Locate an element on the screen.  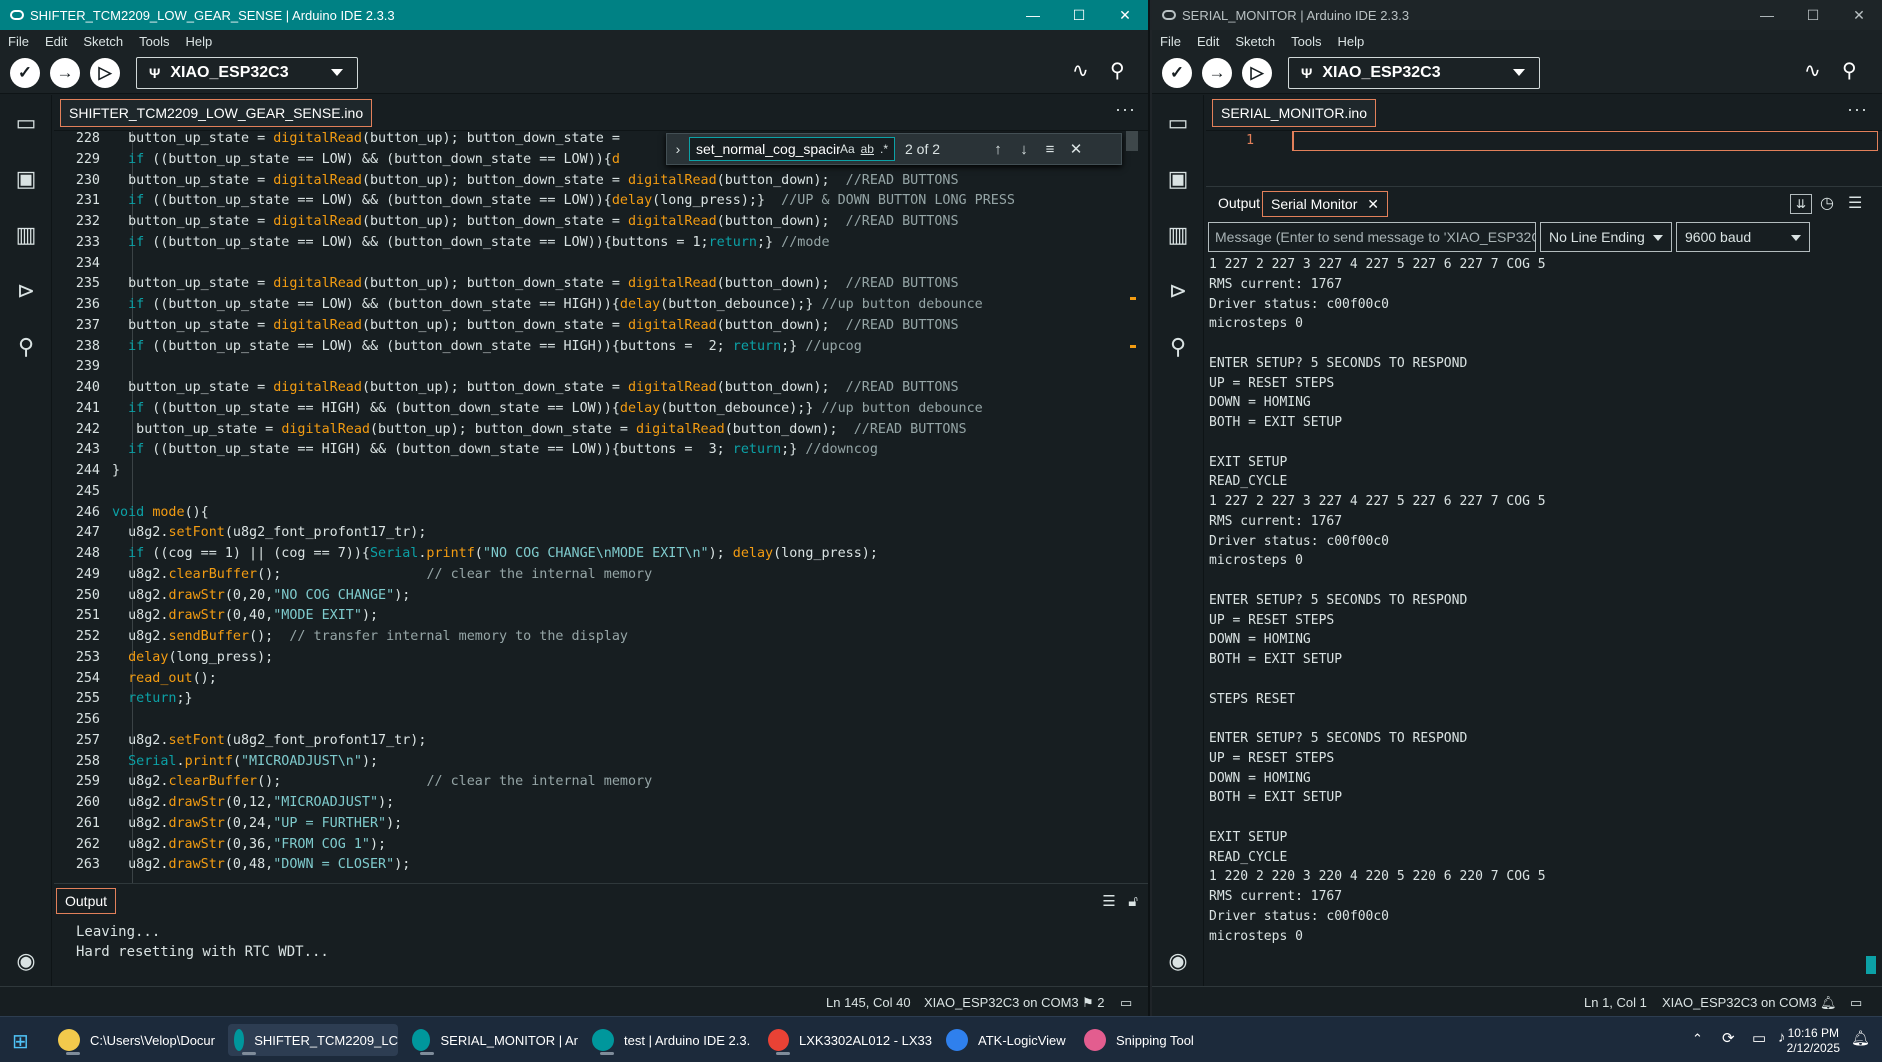
verify-button: ✓ is located at coordinates (1177, 72).